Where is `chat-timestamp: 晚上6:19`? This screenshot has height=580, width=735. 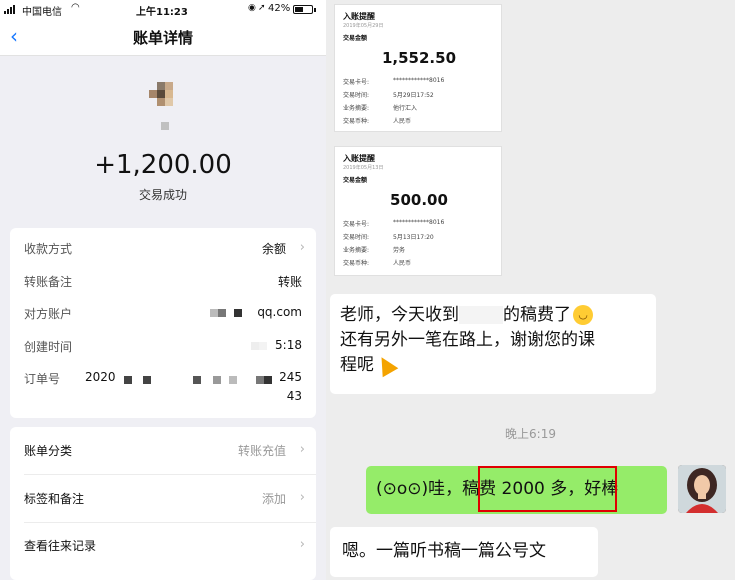 chat-timestamp: 晚上6:19 is located at coordinates (530, 434).